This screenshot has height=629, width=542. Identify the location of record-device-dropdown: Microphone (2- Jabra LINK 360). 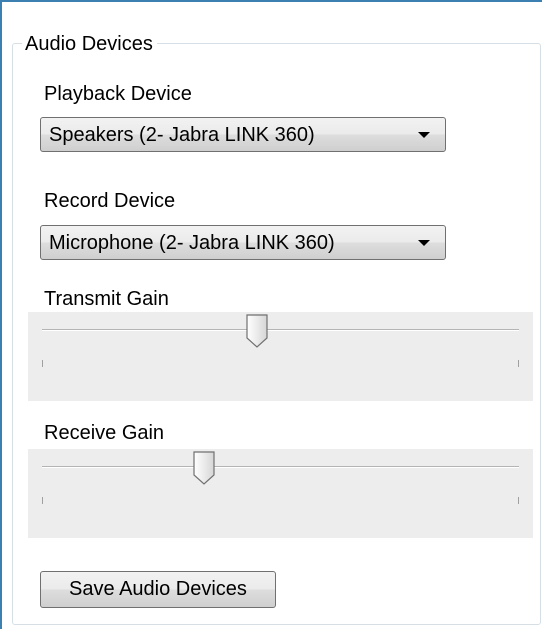
(243, 242).